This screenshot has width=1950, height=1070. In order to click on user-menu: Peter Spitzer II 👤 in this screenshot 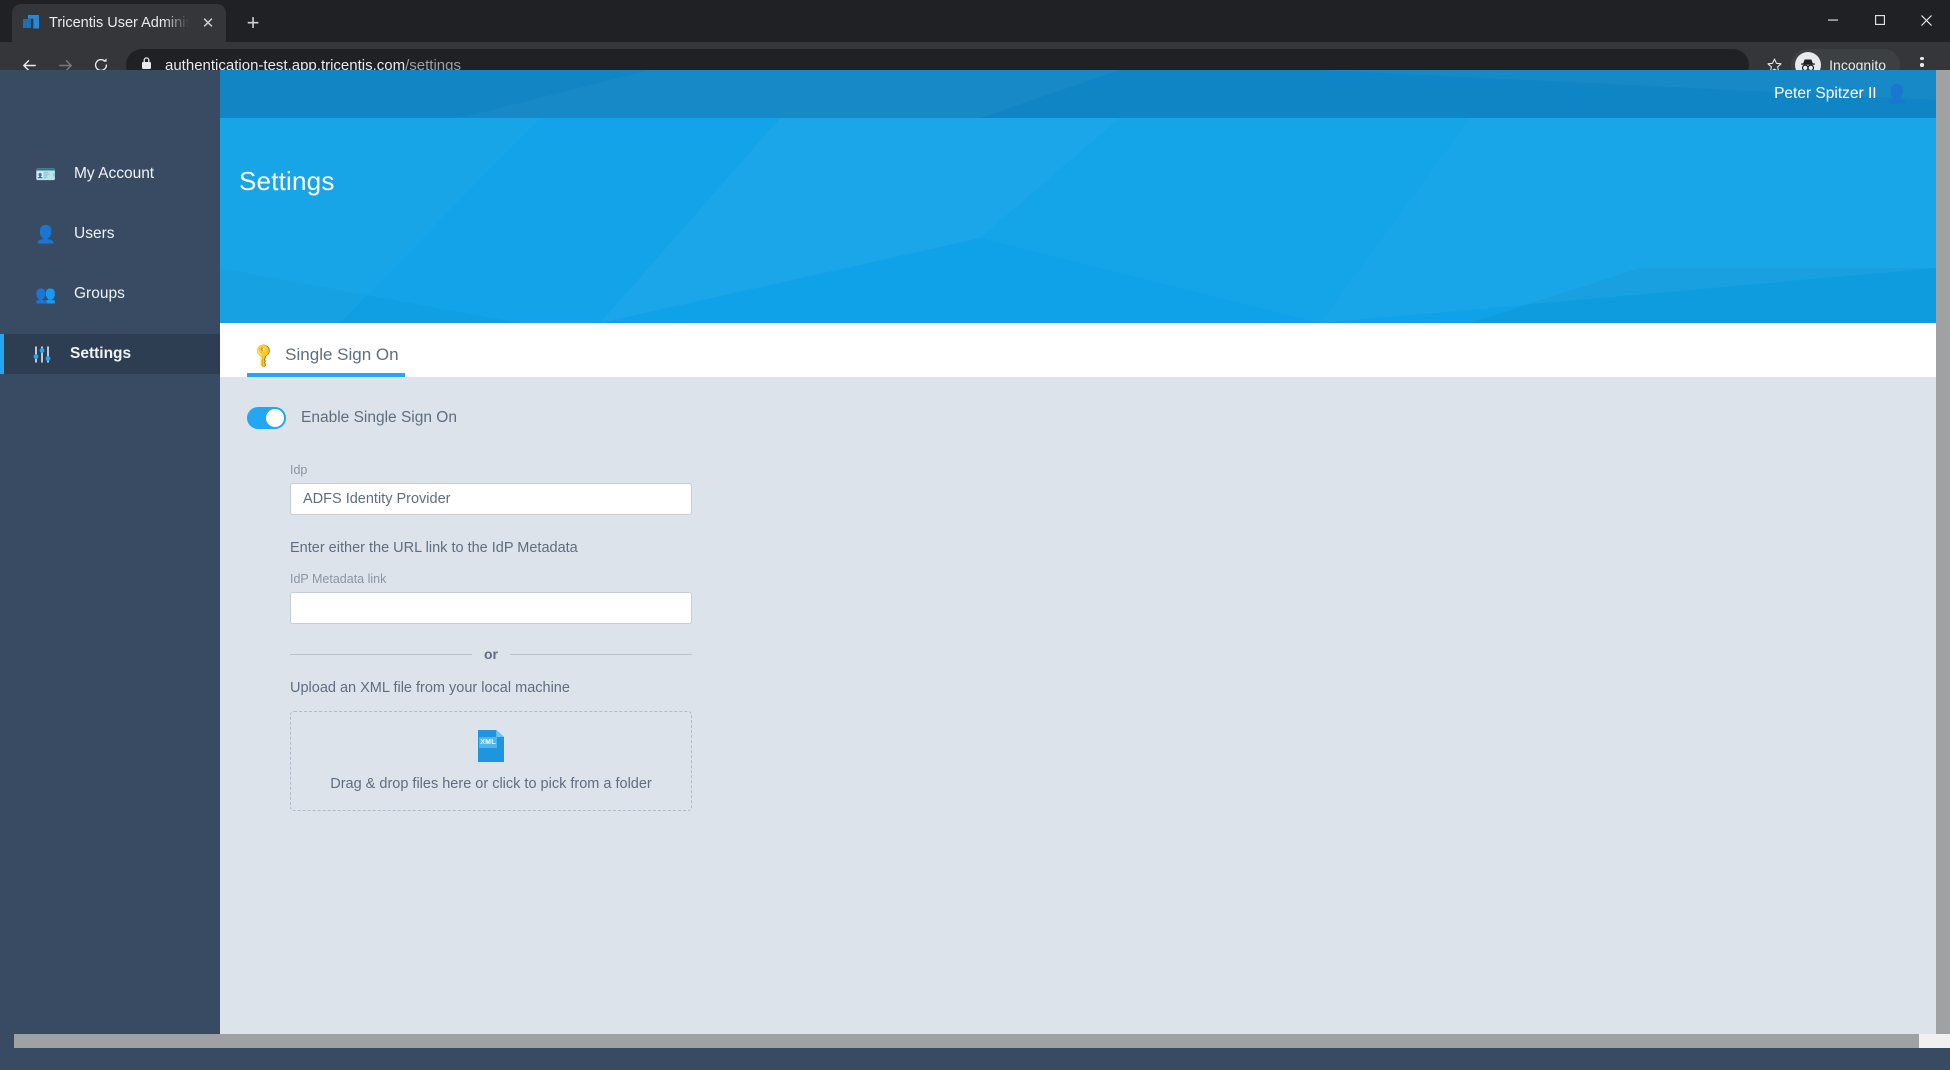, I will do `click(1841, 94)`.